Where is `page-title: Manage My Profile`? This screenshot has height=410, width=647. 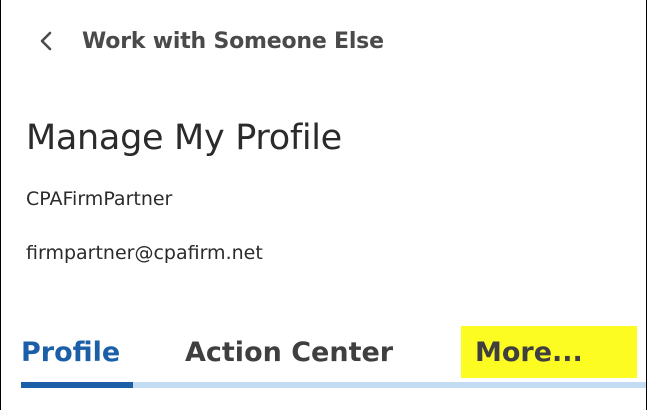
page-title: Manage My Profile is located at coordinates (184, 138).